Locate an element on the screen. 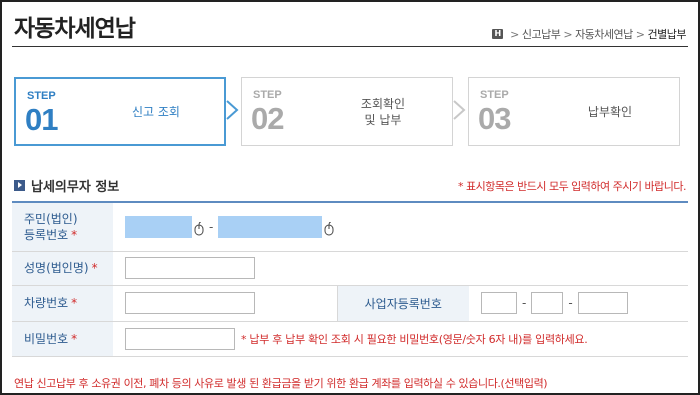  step-label: 신고 조회 is located at coordinates (156, 111).